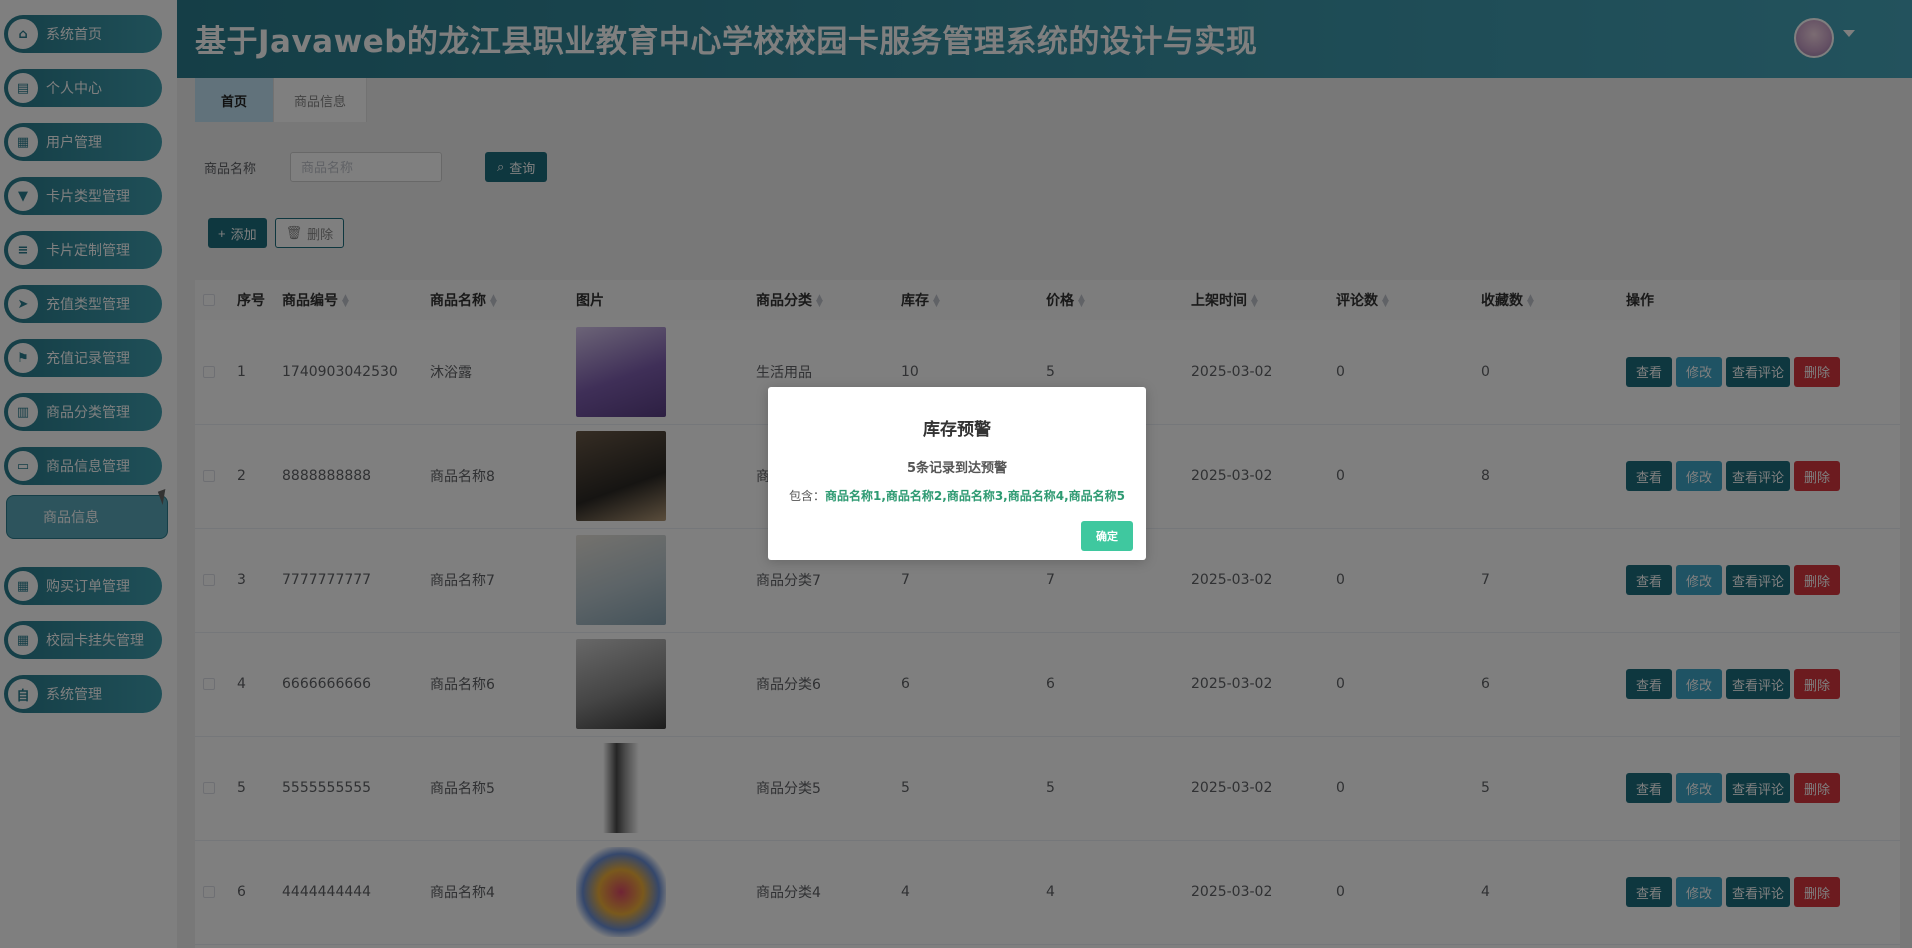 The height and width of the screenshot is (948, 1912). I want to click on confirm-button: 确定, so click(1107, 536).